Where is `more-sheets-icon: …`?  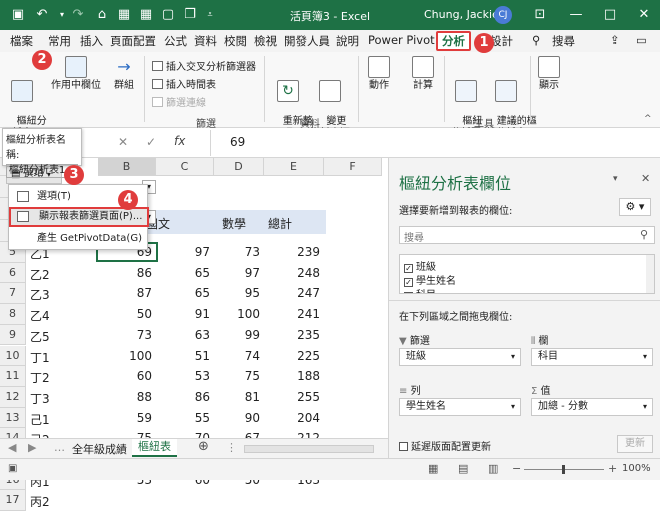 more-sheets-icon: … is located at coordinates (59, 447).